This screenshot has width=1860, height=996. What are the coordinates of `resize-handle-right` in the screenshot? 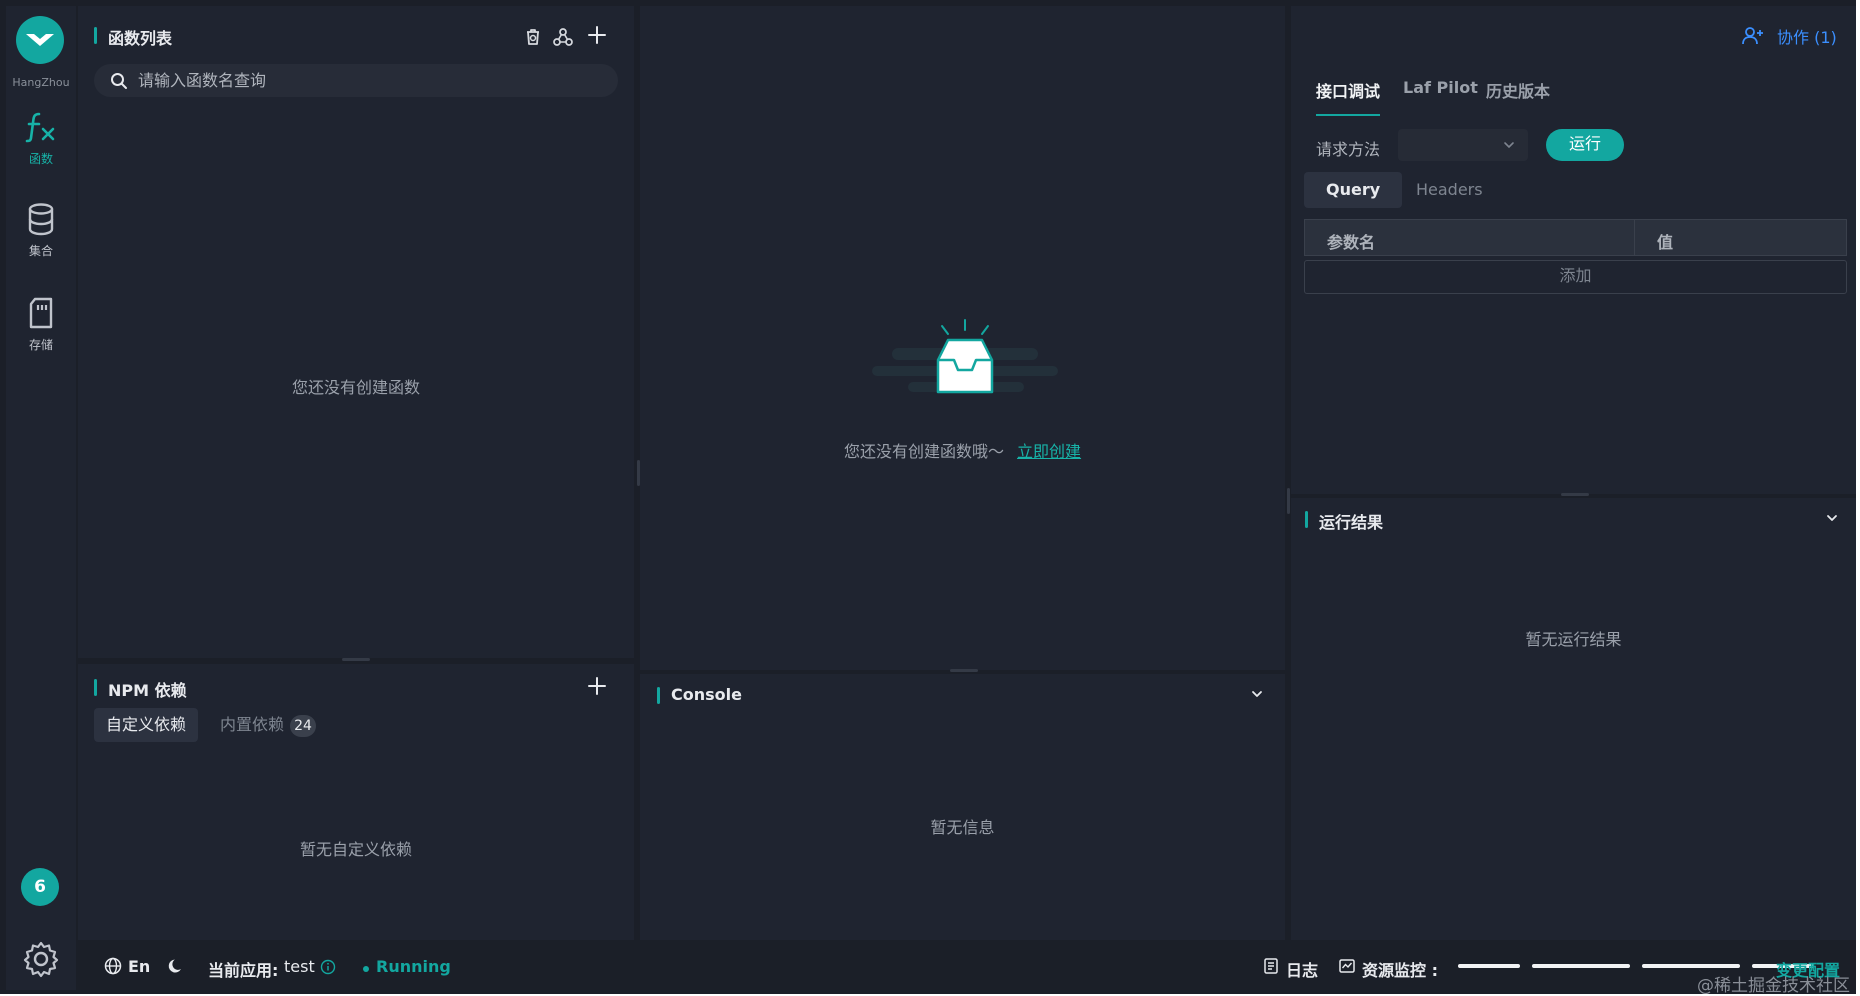 It's located at (1288, 501).